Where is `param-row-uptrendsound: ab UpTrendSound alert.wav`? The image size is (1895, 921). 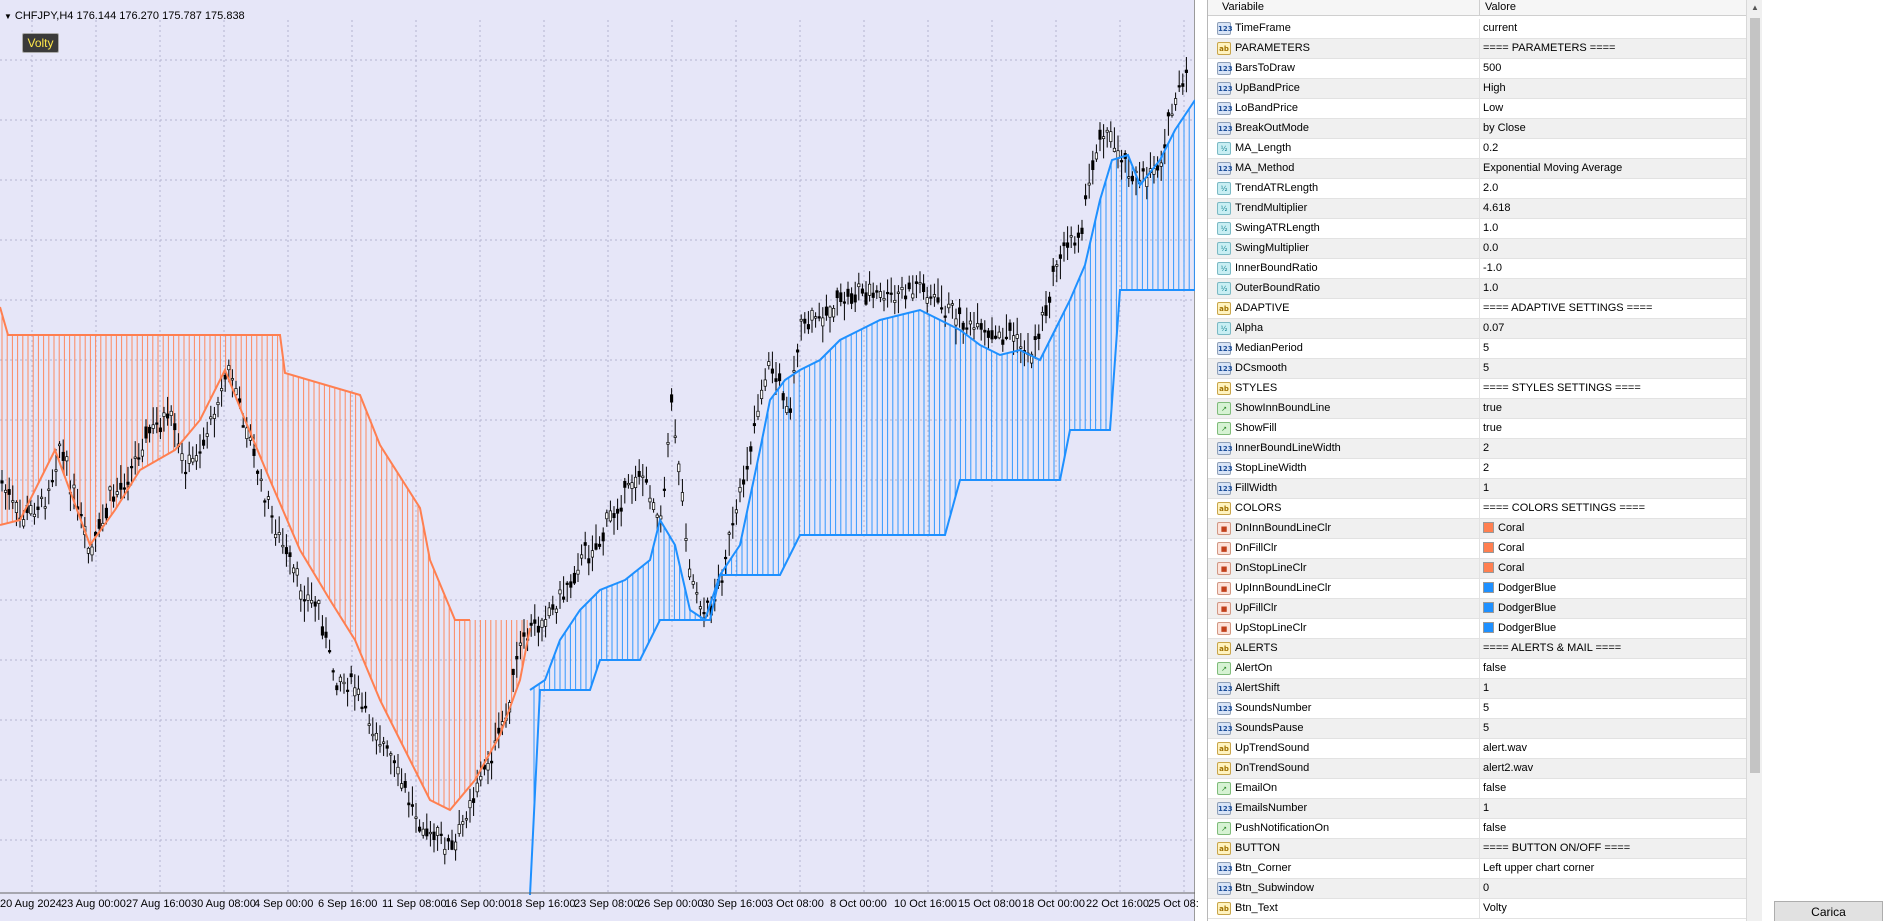 param-row-uptrendsound: ab UpTrendSound alert.wav is located at coordinates (1478, 749).